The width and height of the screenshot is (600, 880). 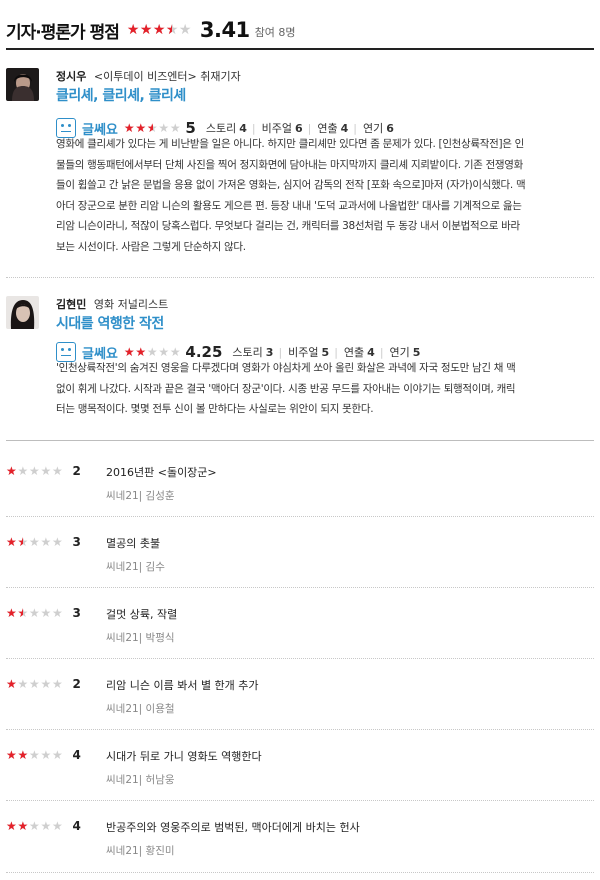 I want to click on critic-byline: 김현민 영화 저널리스트, so click(x=112, y=304).